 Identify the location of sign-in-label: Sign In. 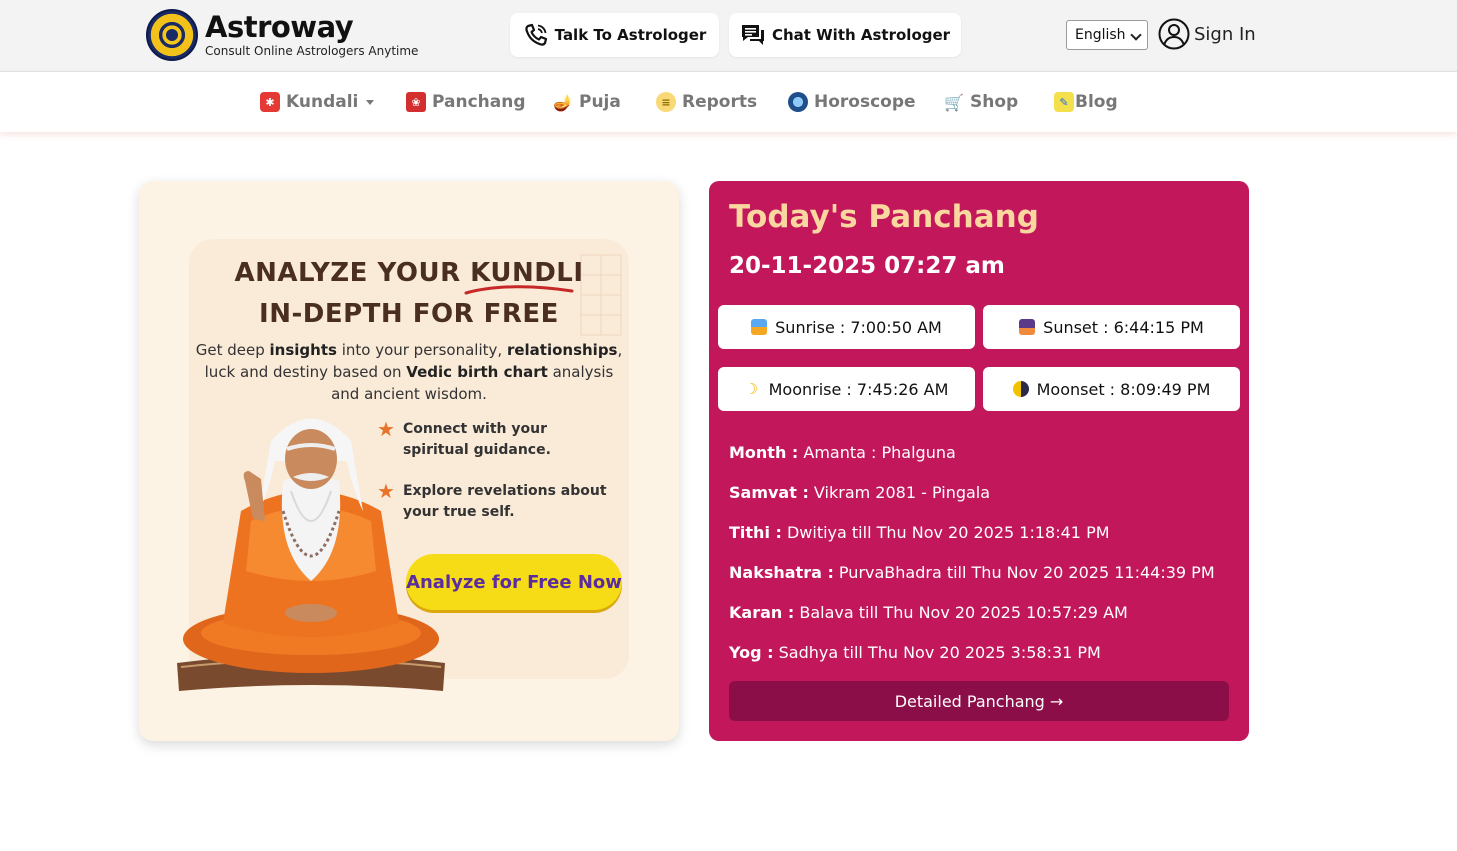
(1225, 34).